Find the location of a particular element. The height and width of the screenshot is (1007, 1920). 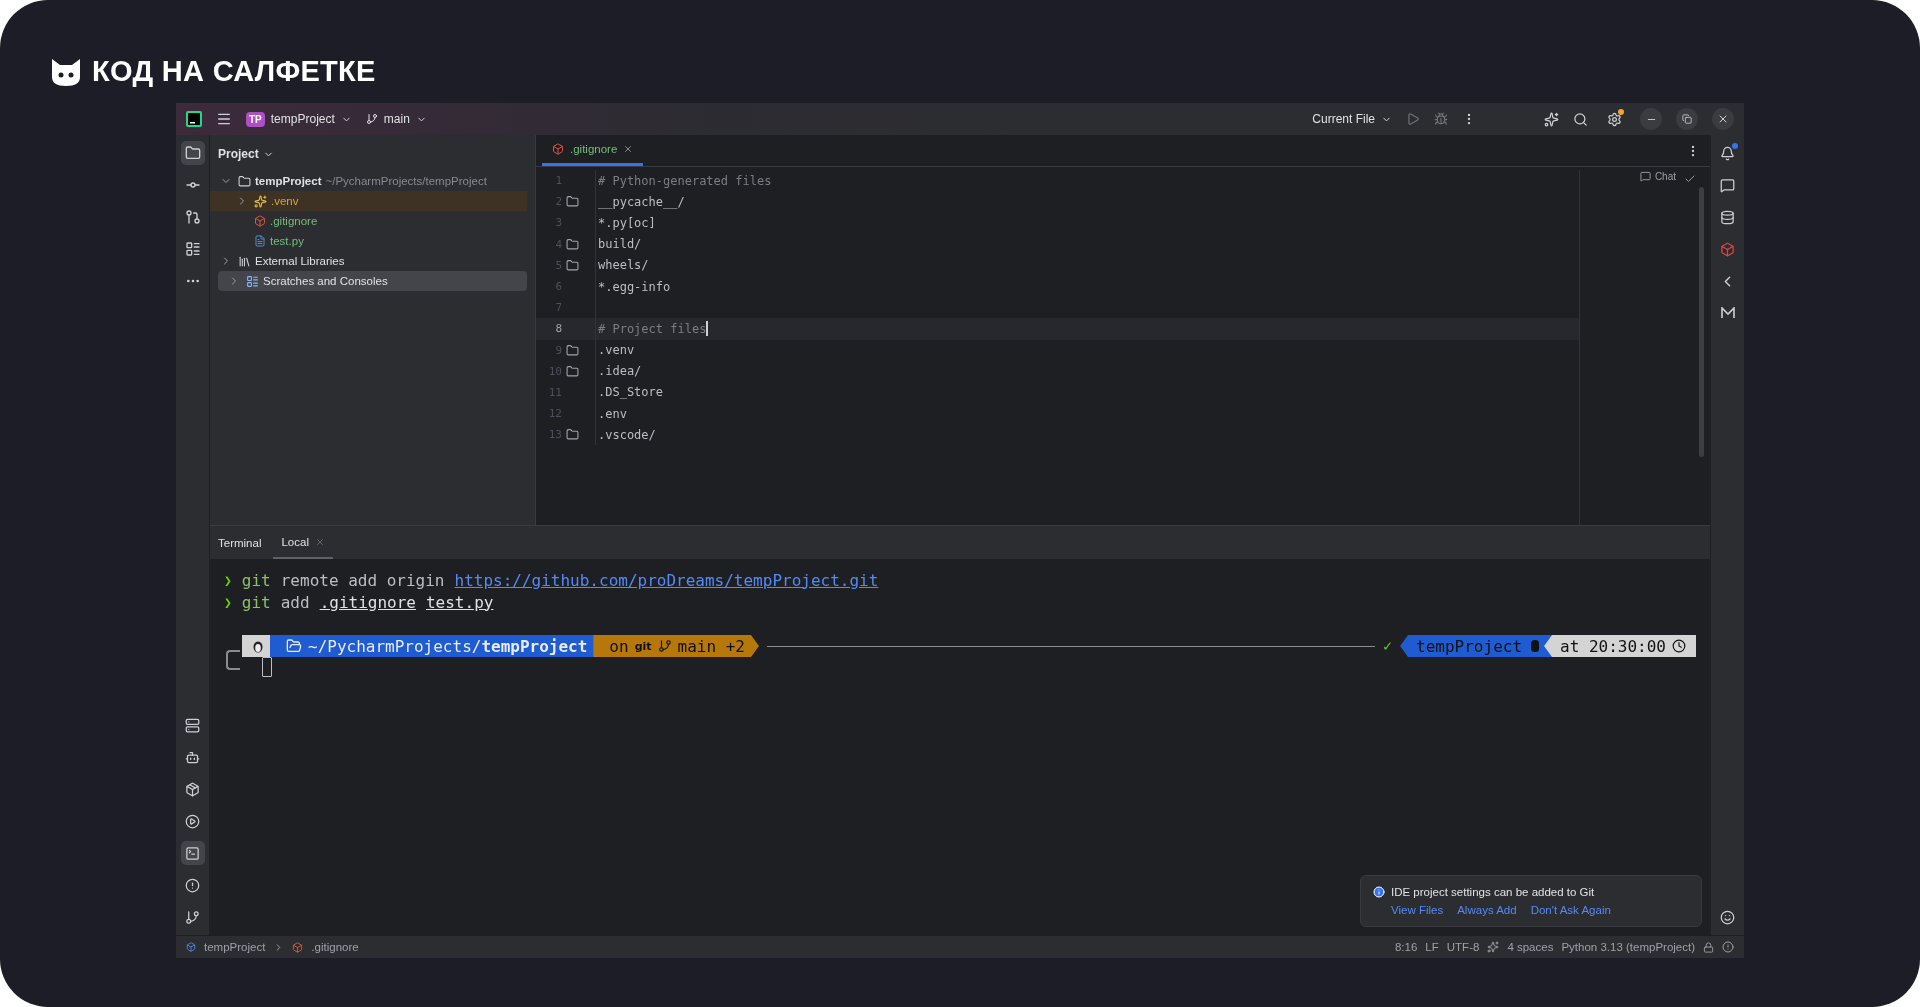

code-text: wheels/ is located at coordinates (623, 265).